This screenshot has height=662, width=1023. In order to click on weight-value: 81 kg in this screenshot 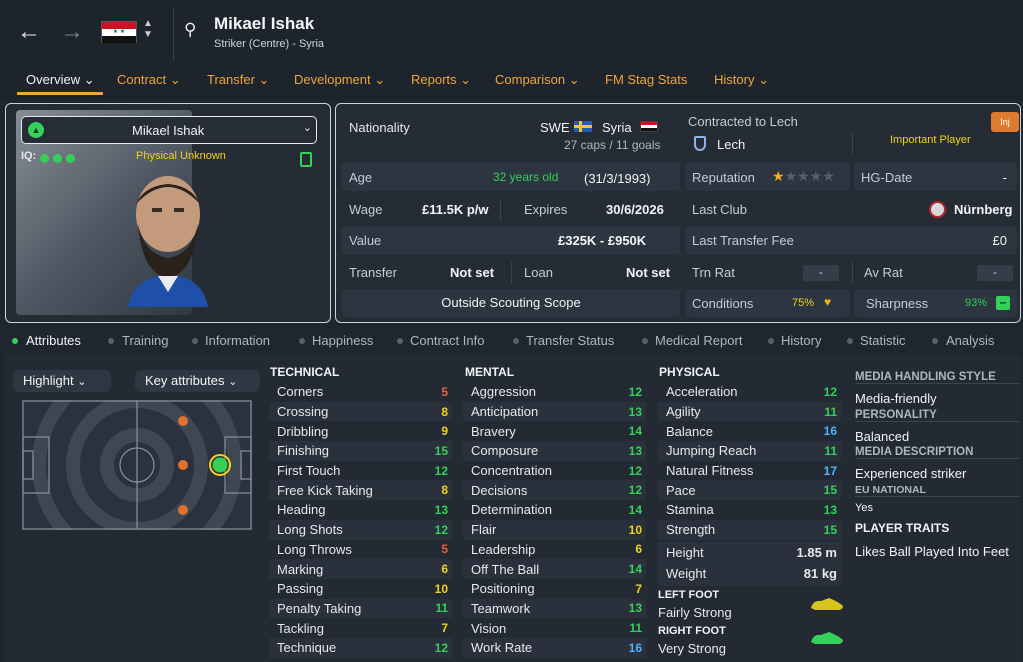, I will do `click(820, 573)`.